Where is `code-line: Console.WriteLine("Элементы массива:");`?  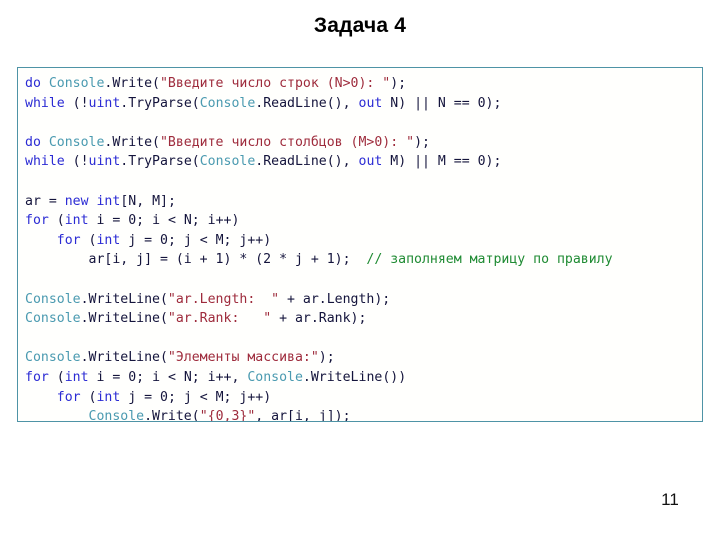 code-line: Console.WriteLine("Элементы массива:"); is located at coordinates (363, 358).